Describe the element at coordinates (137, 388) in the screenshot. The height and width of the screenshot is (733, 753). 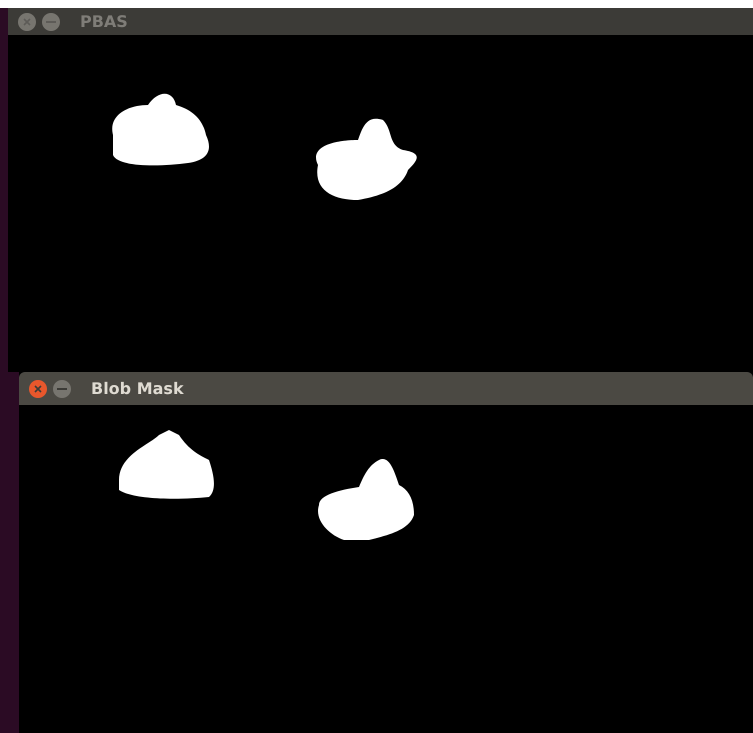
I see `window-title: Blob Mask` at that location.